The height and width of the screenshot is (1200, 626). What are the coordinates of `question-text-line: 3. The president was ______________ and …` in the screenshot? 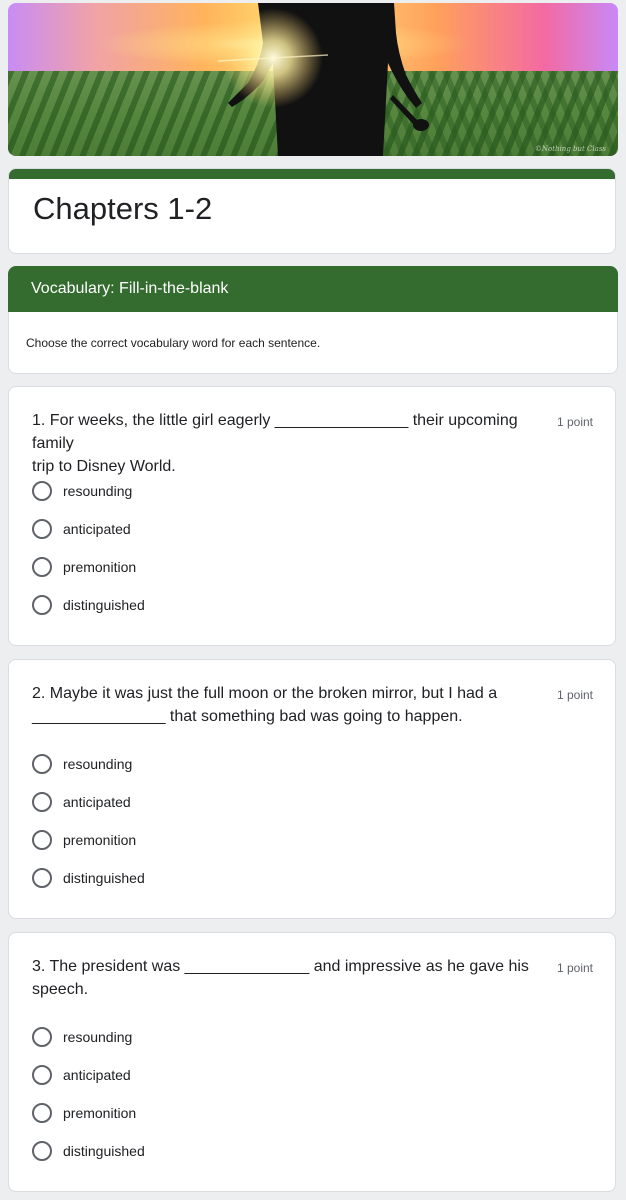 It's located at (280, 966).